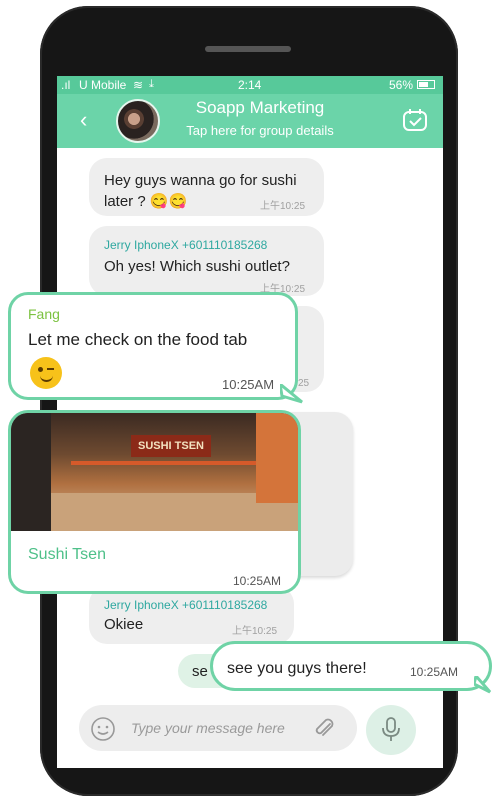  Describe the element at coordinates (260, 130) in the screenshot. I see `group-subtitle: Tap here for group details` at that location.